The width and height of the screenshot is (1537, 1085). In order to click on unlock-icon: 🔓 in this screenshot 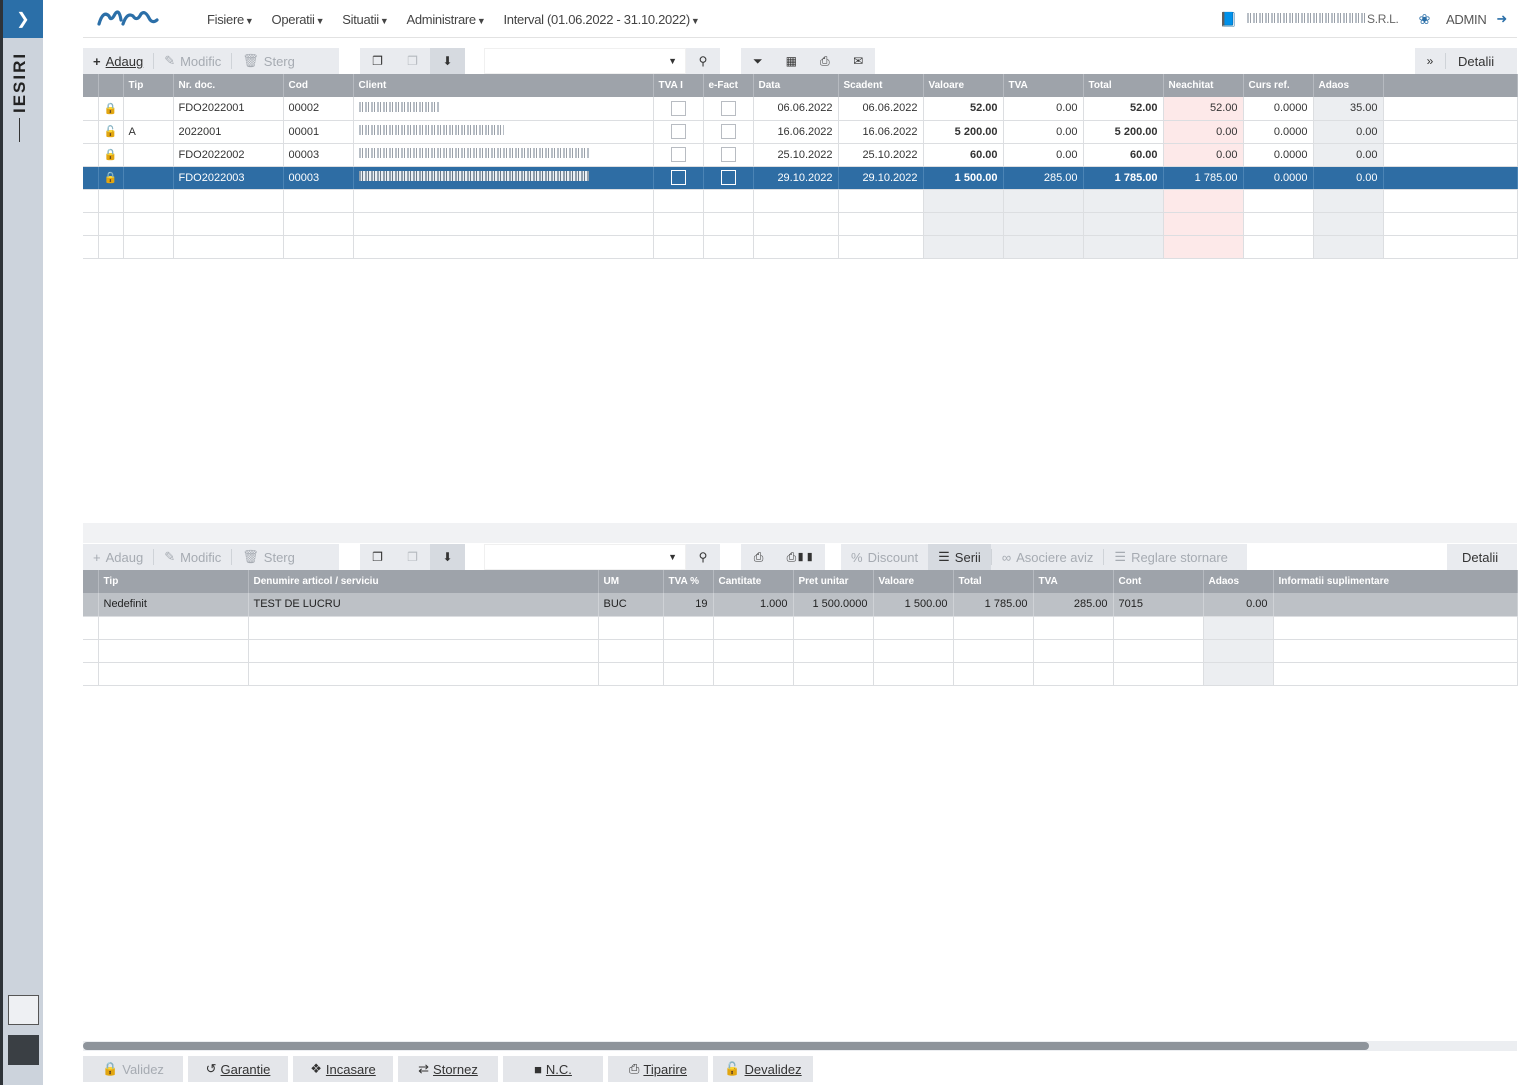, I will do `click(111, 132)`.